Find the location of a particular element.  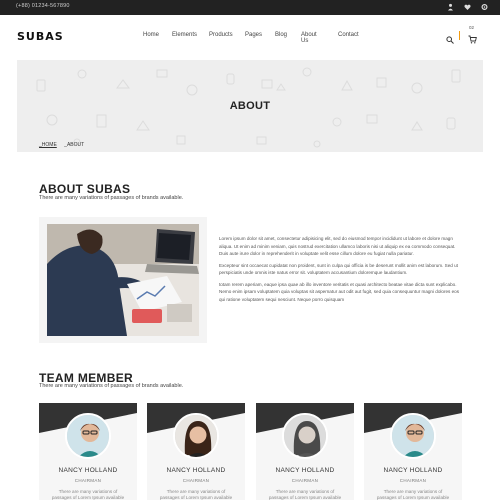

cart-count-badge: 02 is located at coordinates (472, 27).